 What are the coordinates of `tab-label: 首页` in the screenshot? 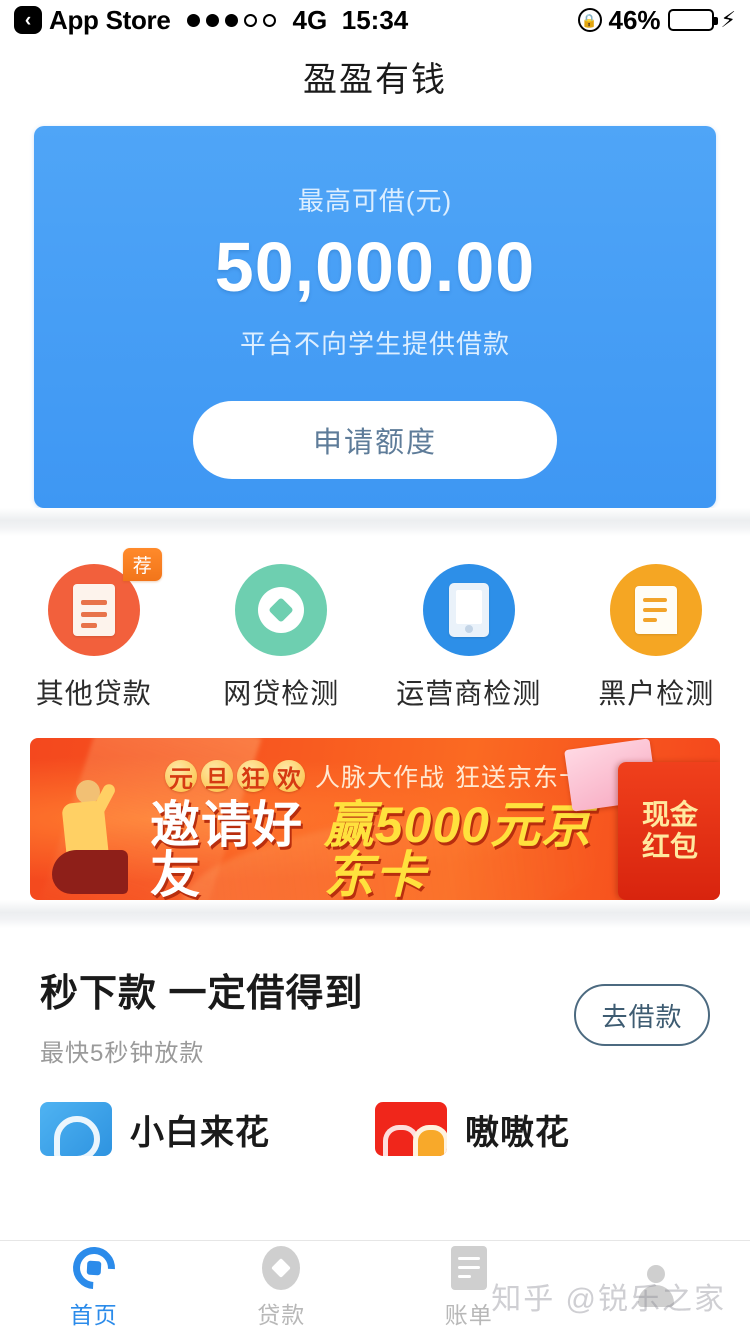 It's located at (93, 1314).